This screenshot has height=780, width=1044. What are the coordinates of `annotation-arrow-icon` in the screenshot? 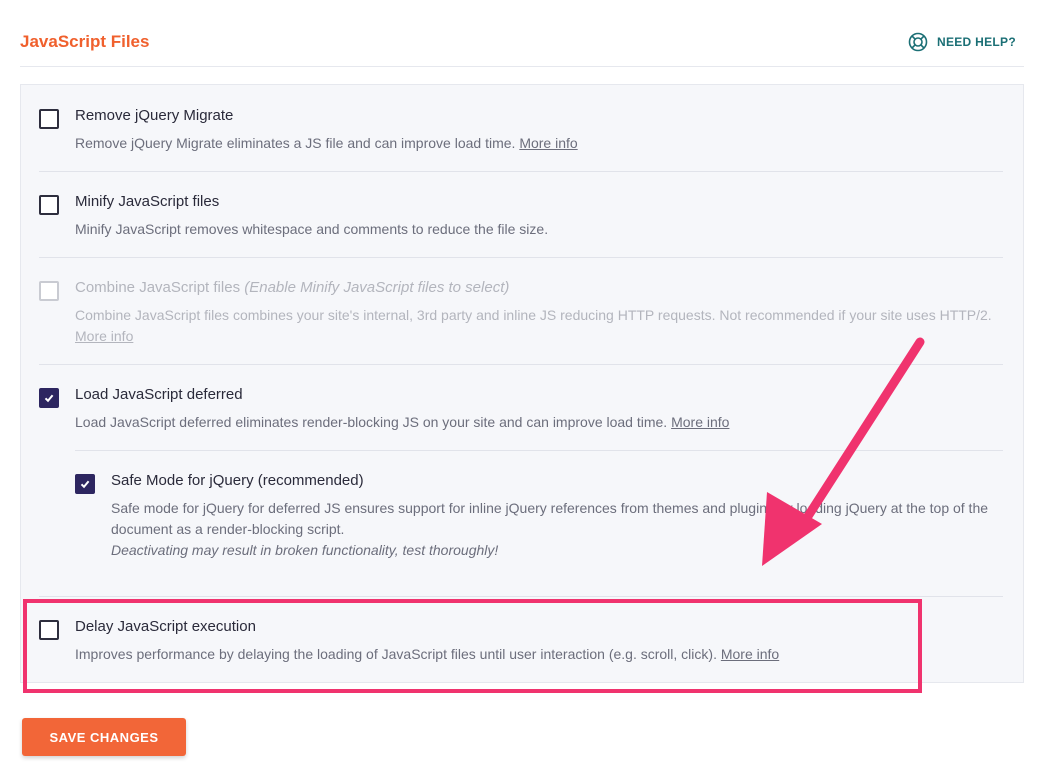 It's located at (843, 451).